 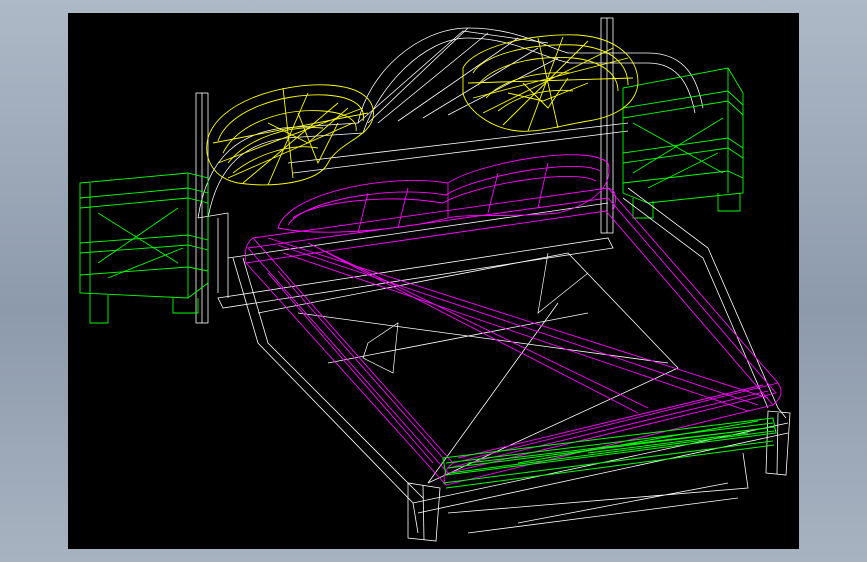 What do you see at coordinates (550, 83) in the screenshot?
I see `pillow-right` at bounding box center [550, 83].